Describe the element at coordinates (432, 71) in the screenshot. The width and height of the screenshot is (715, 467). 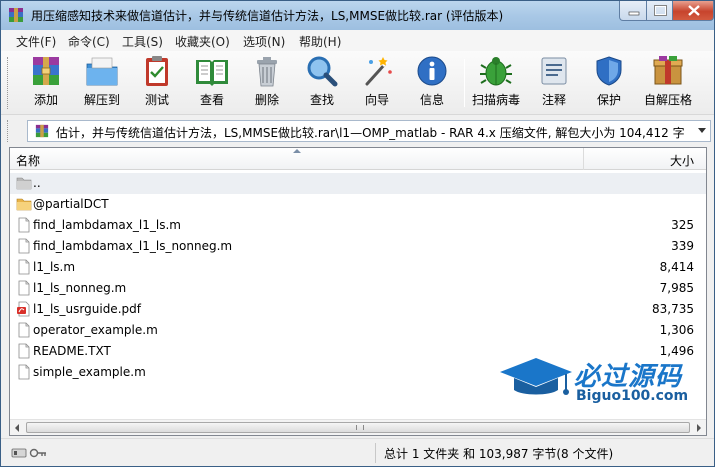
I see `info-icon` at that location.